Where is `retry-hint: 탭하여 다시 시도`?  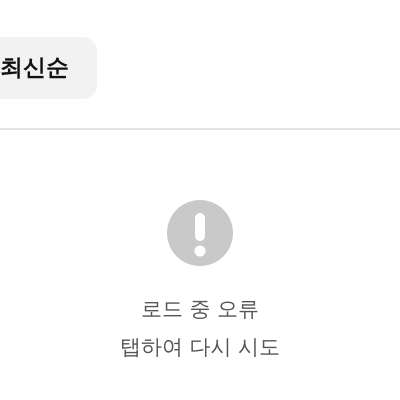
retry-hint: 탭하여 다시 시도 is located at coordinates (200, 347).